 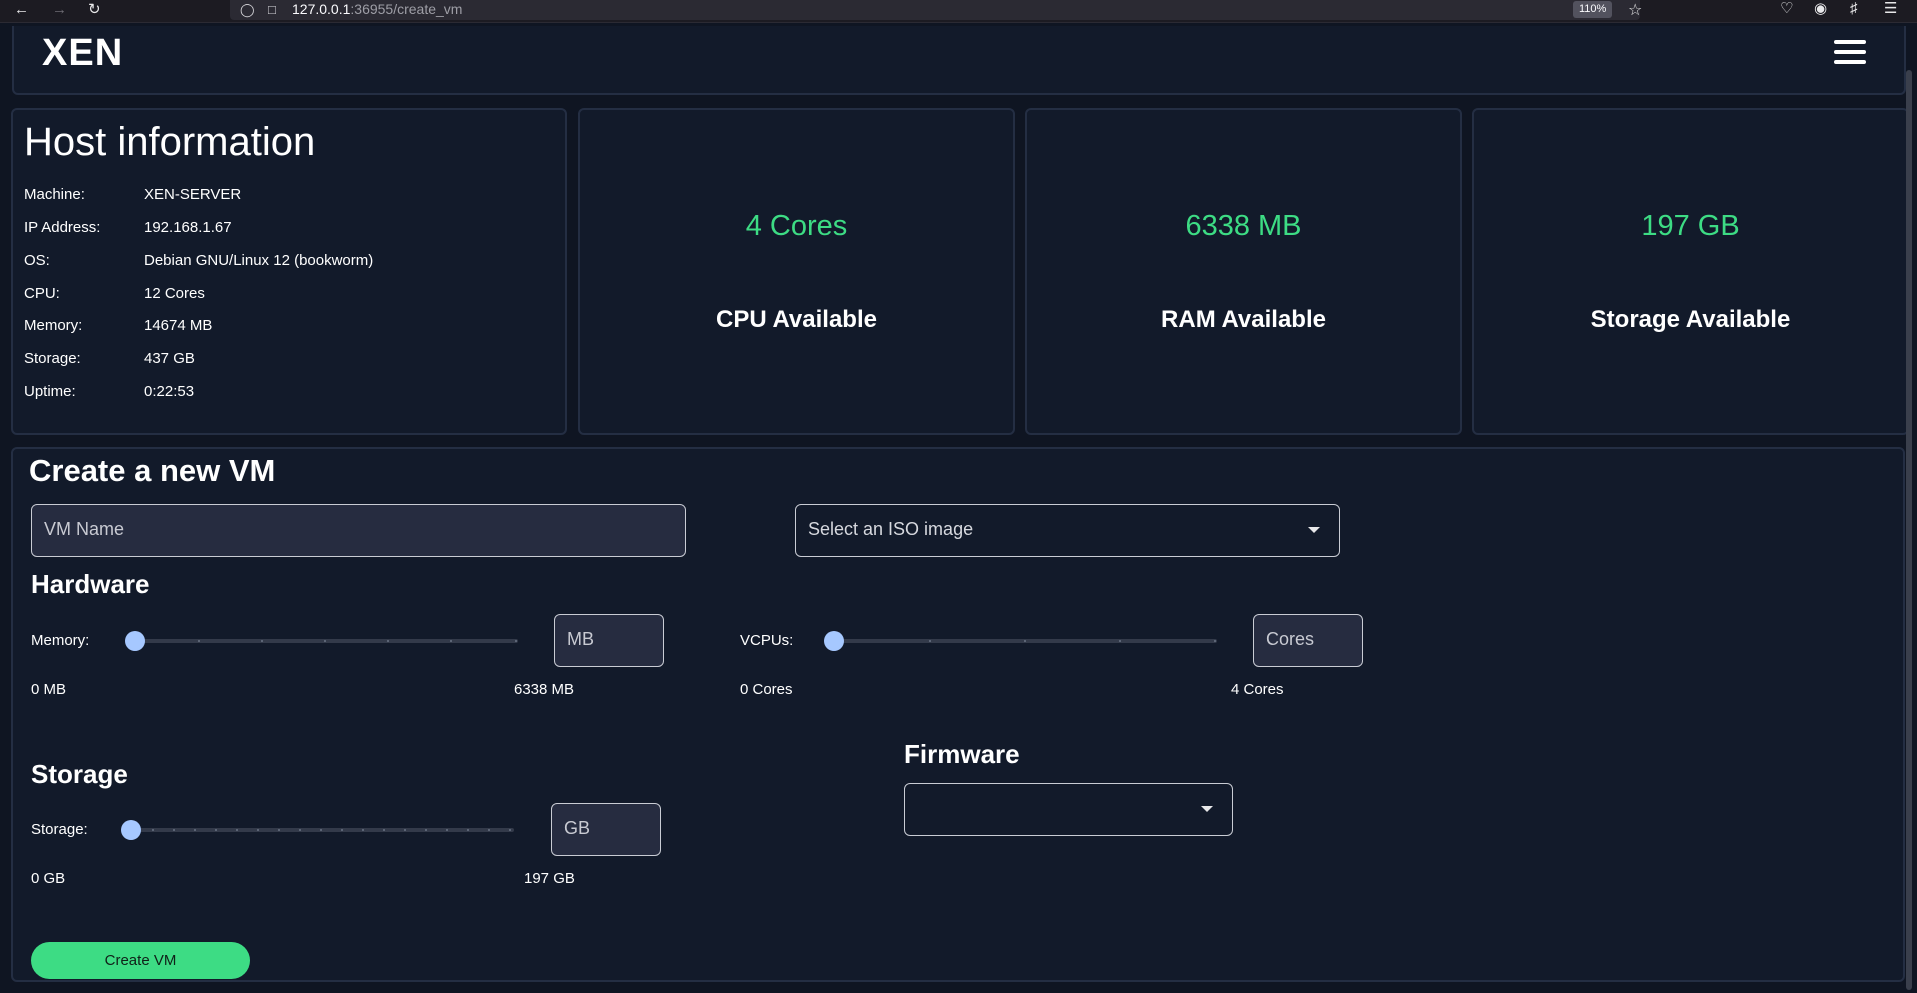 What do you see at coordinates (37, 260) in the screenshot?
I see `host-info-key: OS:` at bounding box center [37, 260].